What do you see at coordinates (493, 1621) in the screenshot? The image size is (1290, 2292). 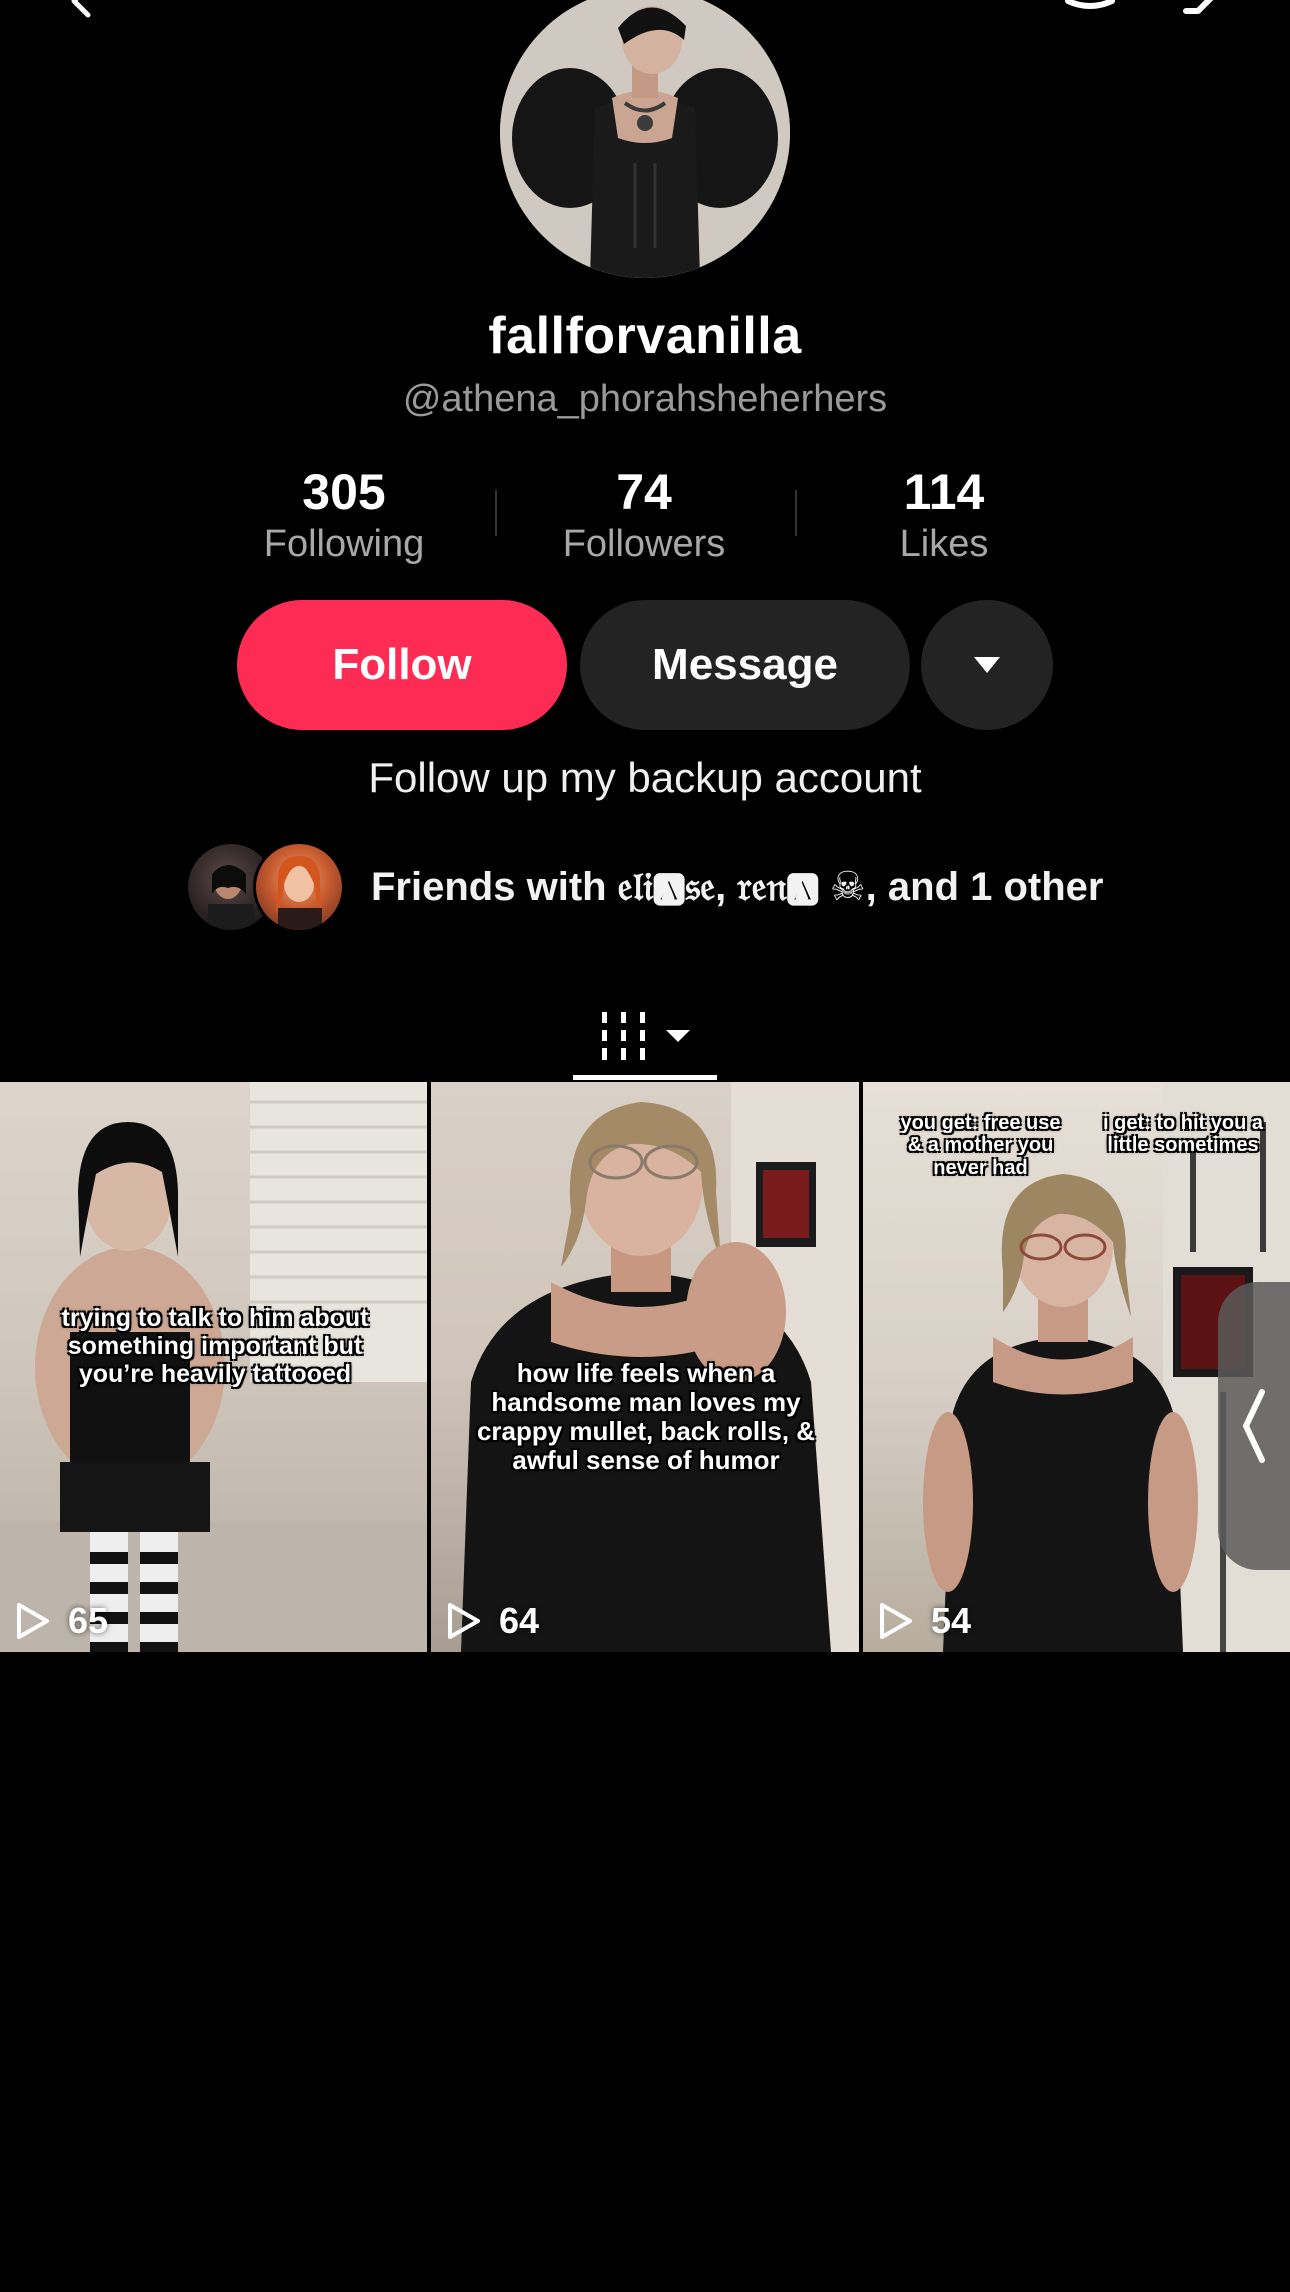 I see `play-count: 64` at bounding box center [493, 1621].